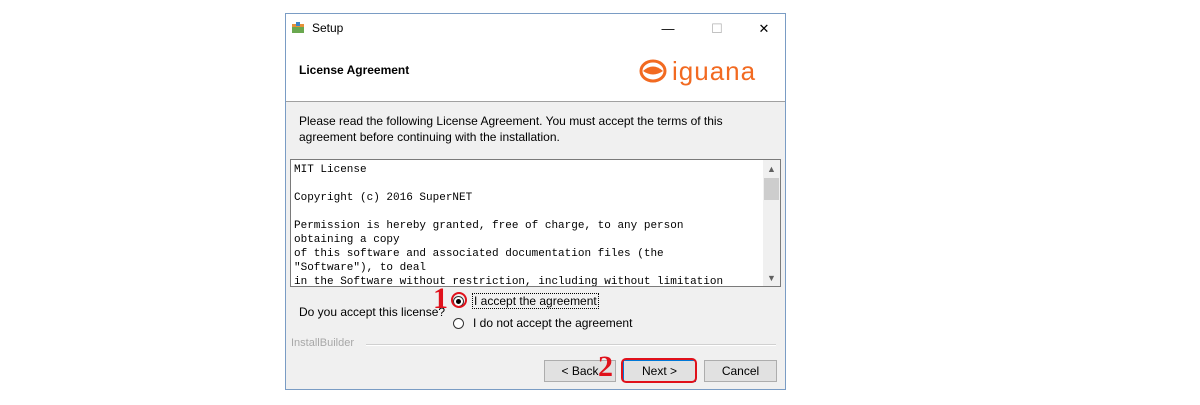 Image resolution: width=1200 pixels, height=405 pixels. I want to click on decline-label: I do not accept the agreement, so click(552, 323).